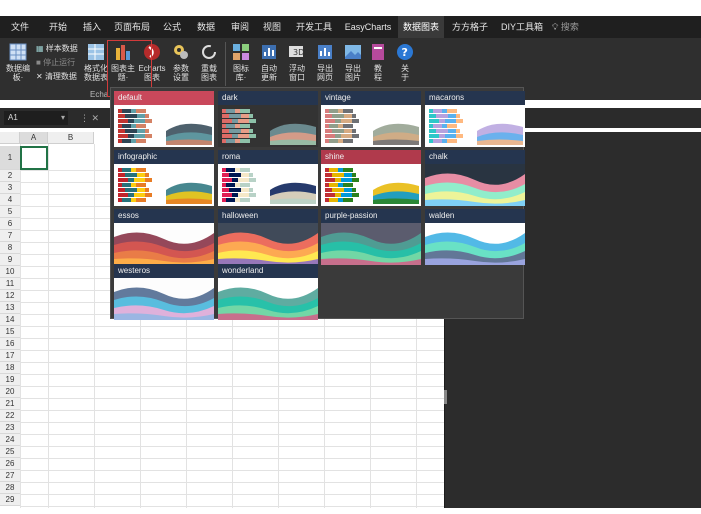  What do you see at coordinates (99, 94) in the screenshot?
I see `ribbon-group-label: Echa` at bounding box center [99, 94].